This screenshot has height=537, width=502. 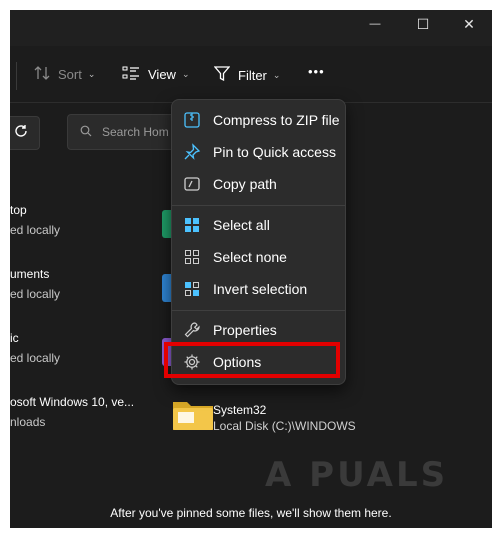 I want to click on close-icon: ✕, so click(x=469, y=23).